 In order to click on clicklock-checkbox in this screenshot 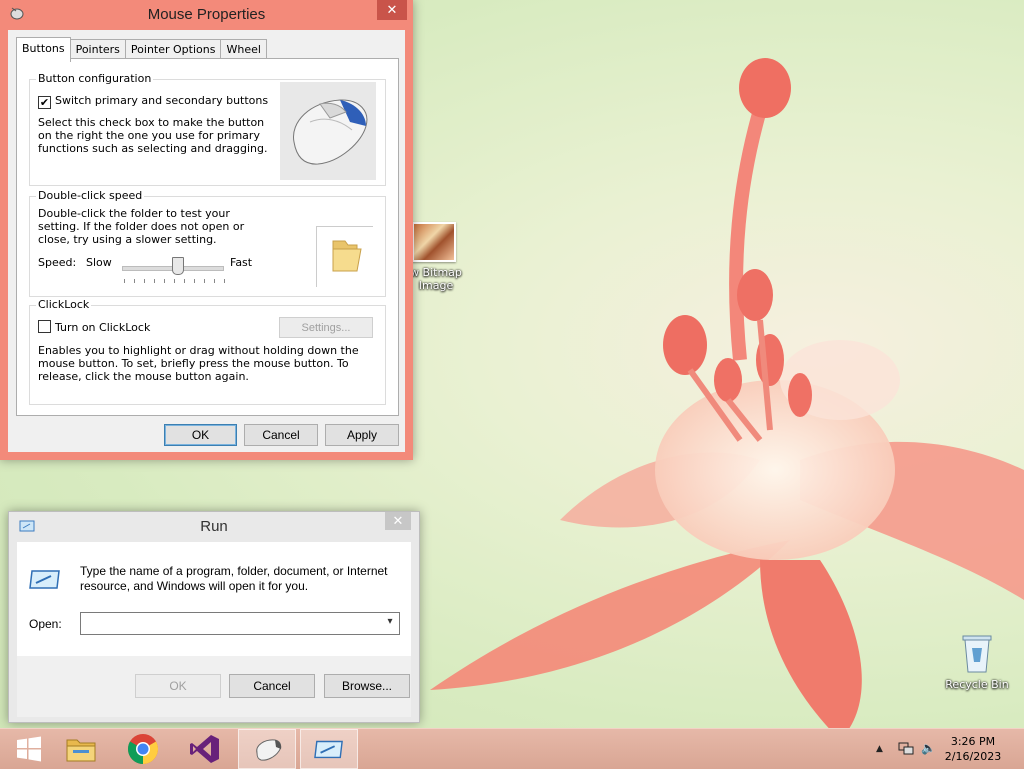, I will do `click(44, 326)`.